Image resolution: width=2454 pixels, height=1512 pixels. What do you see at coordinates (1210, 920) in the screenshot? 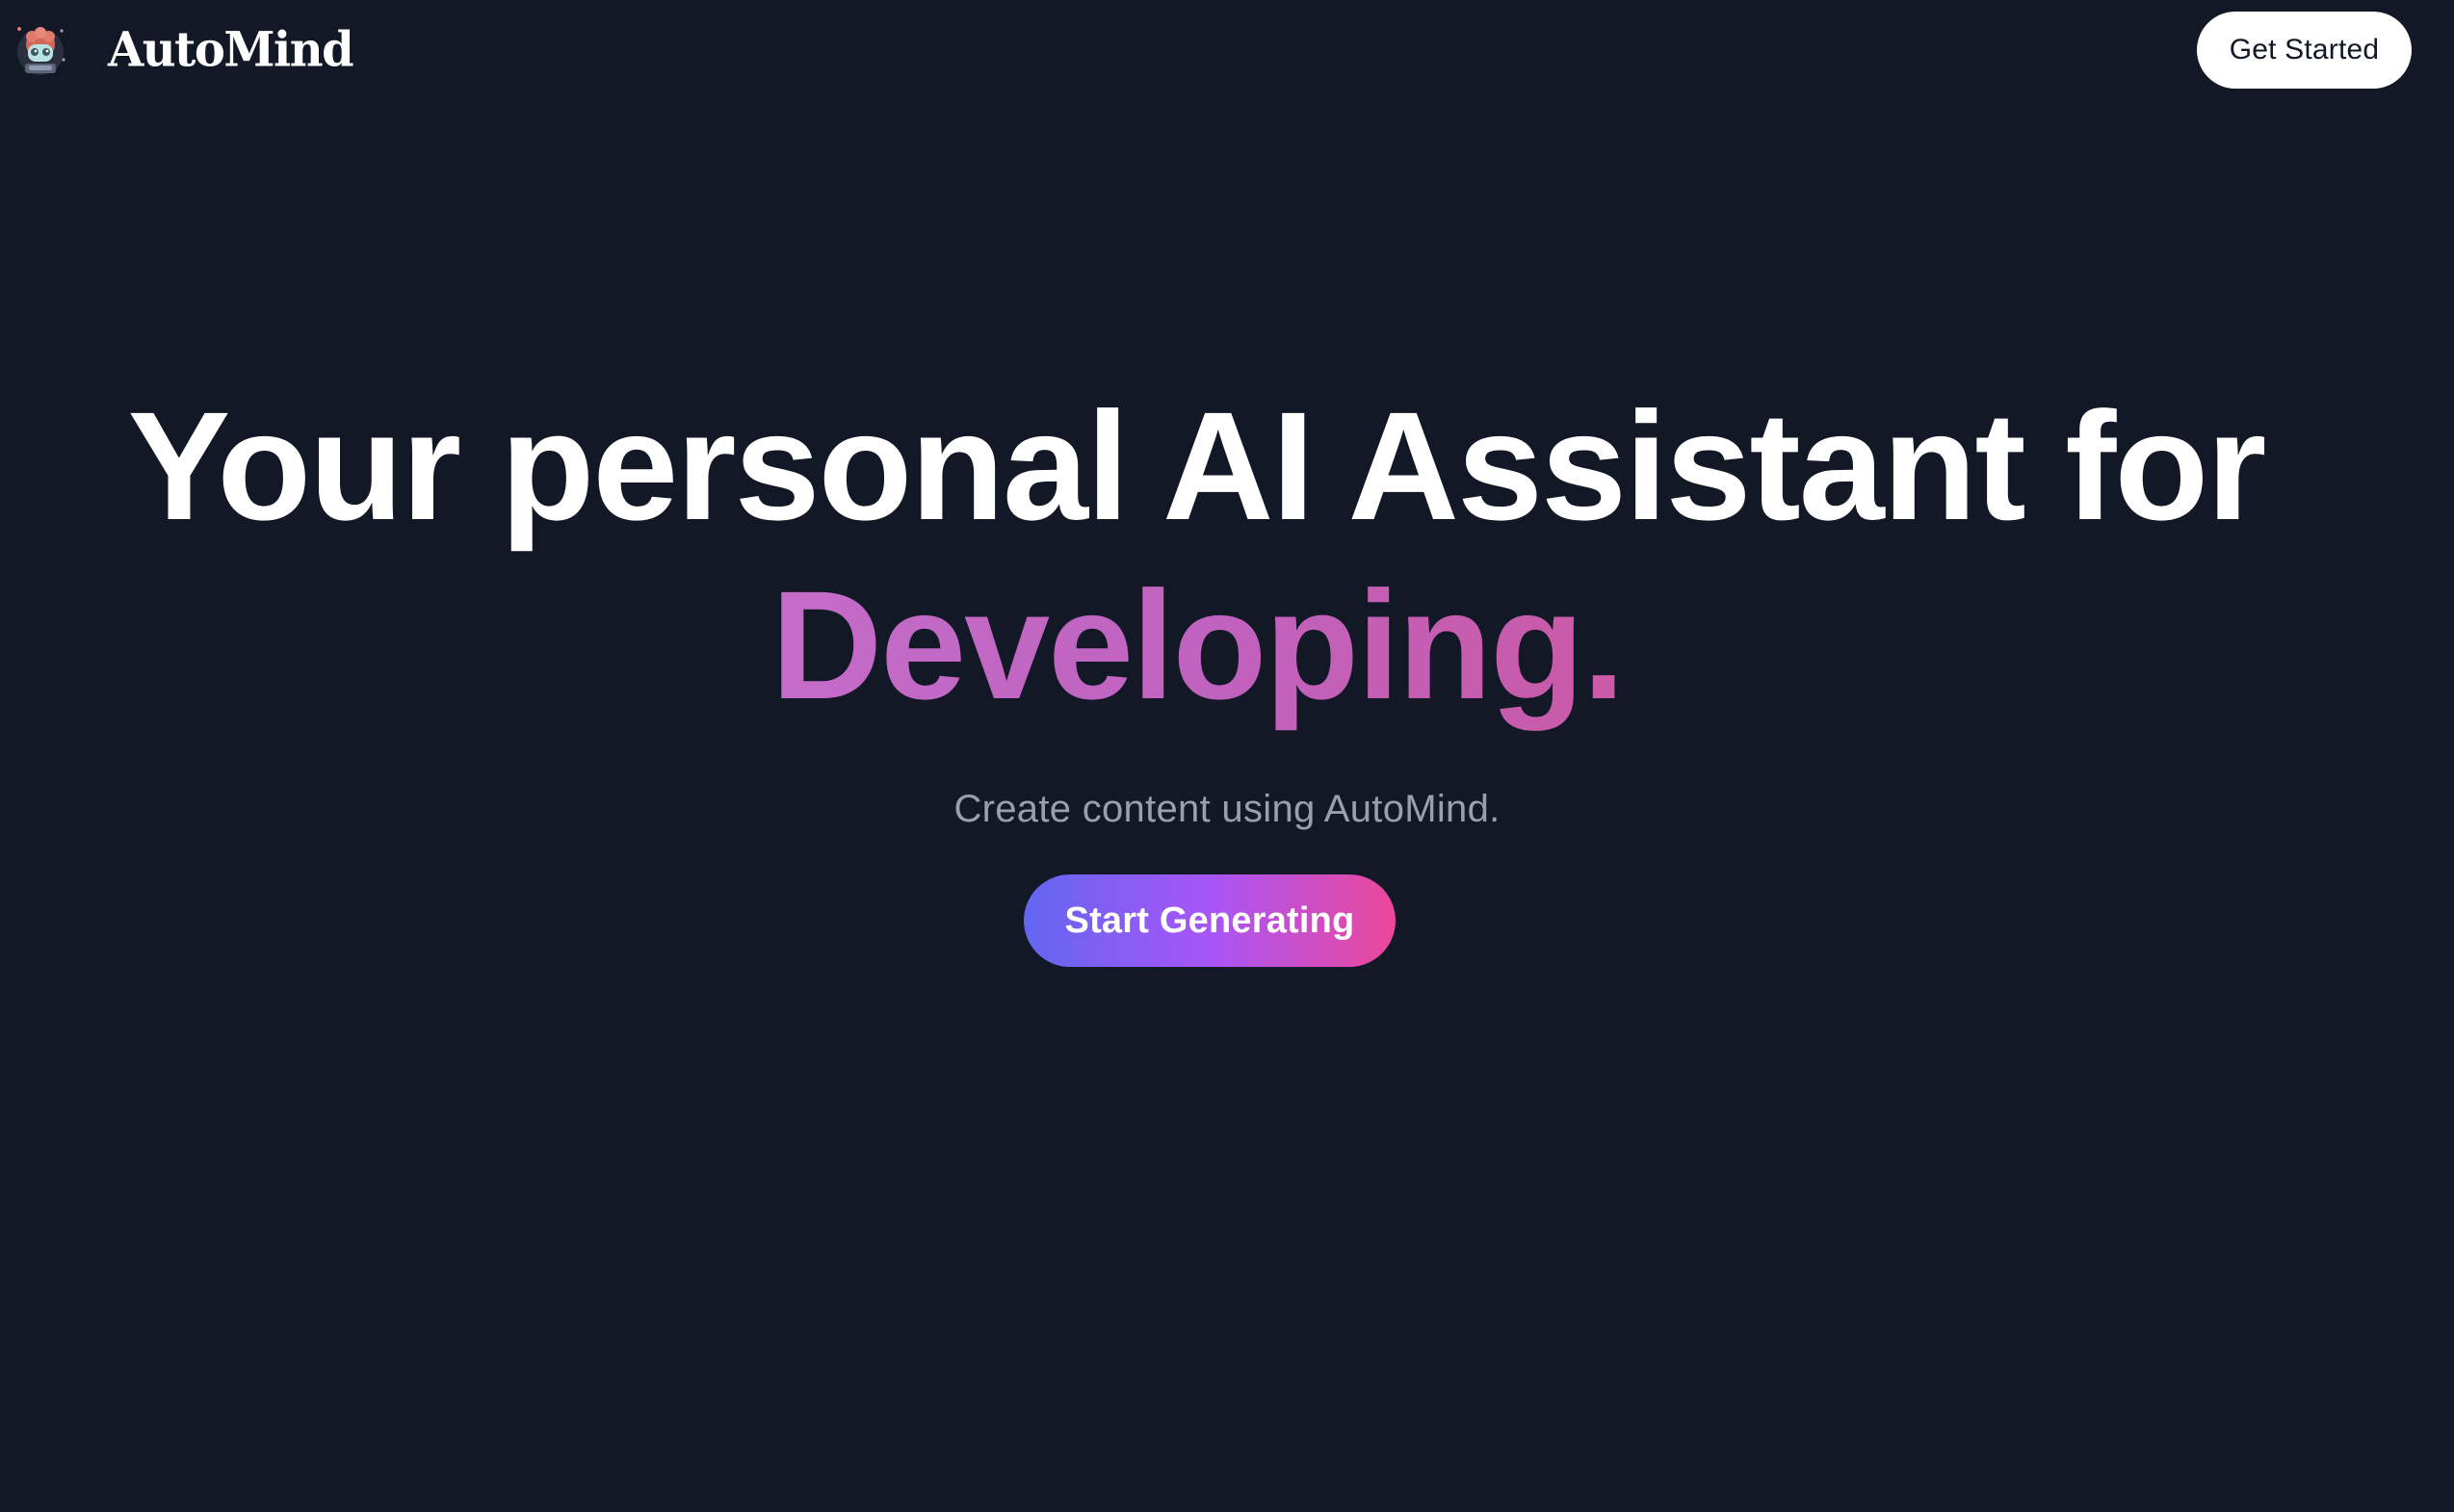
I see `start-generating-button: Start Generating` at bounding box center [1210, 920].